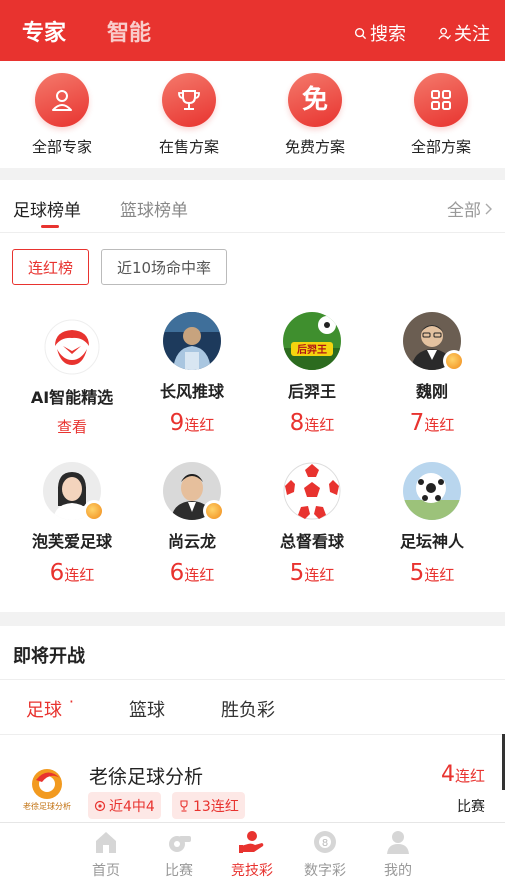  I want to click on hit-rate-text: 近4中4, so click(132, 806).